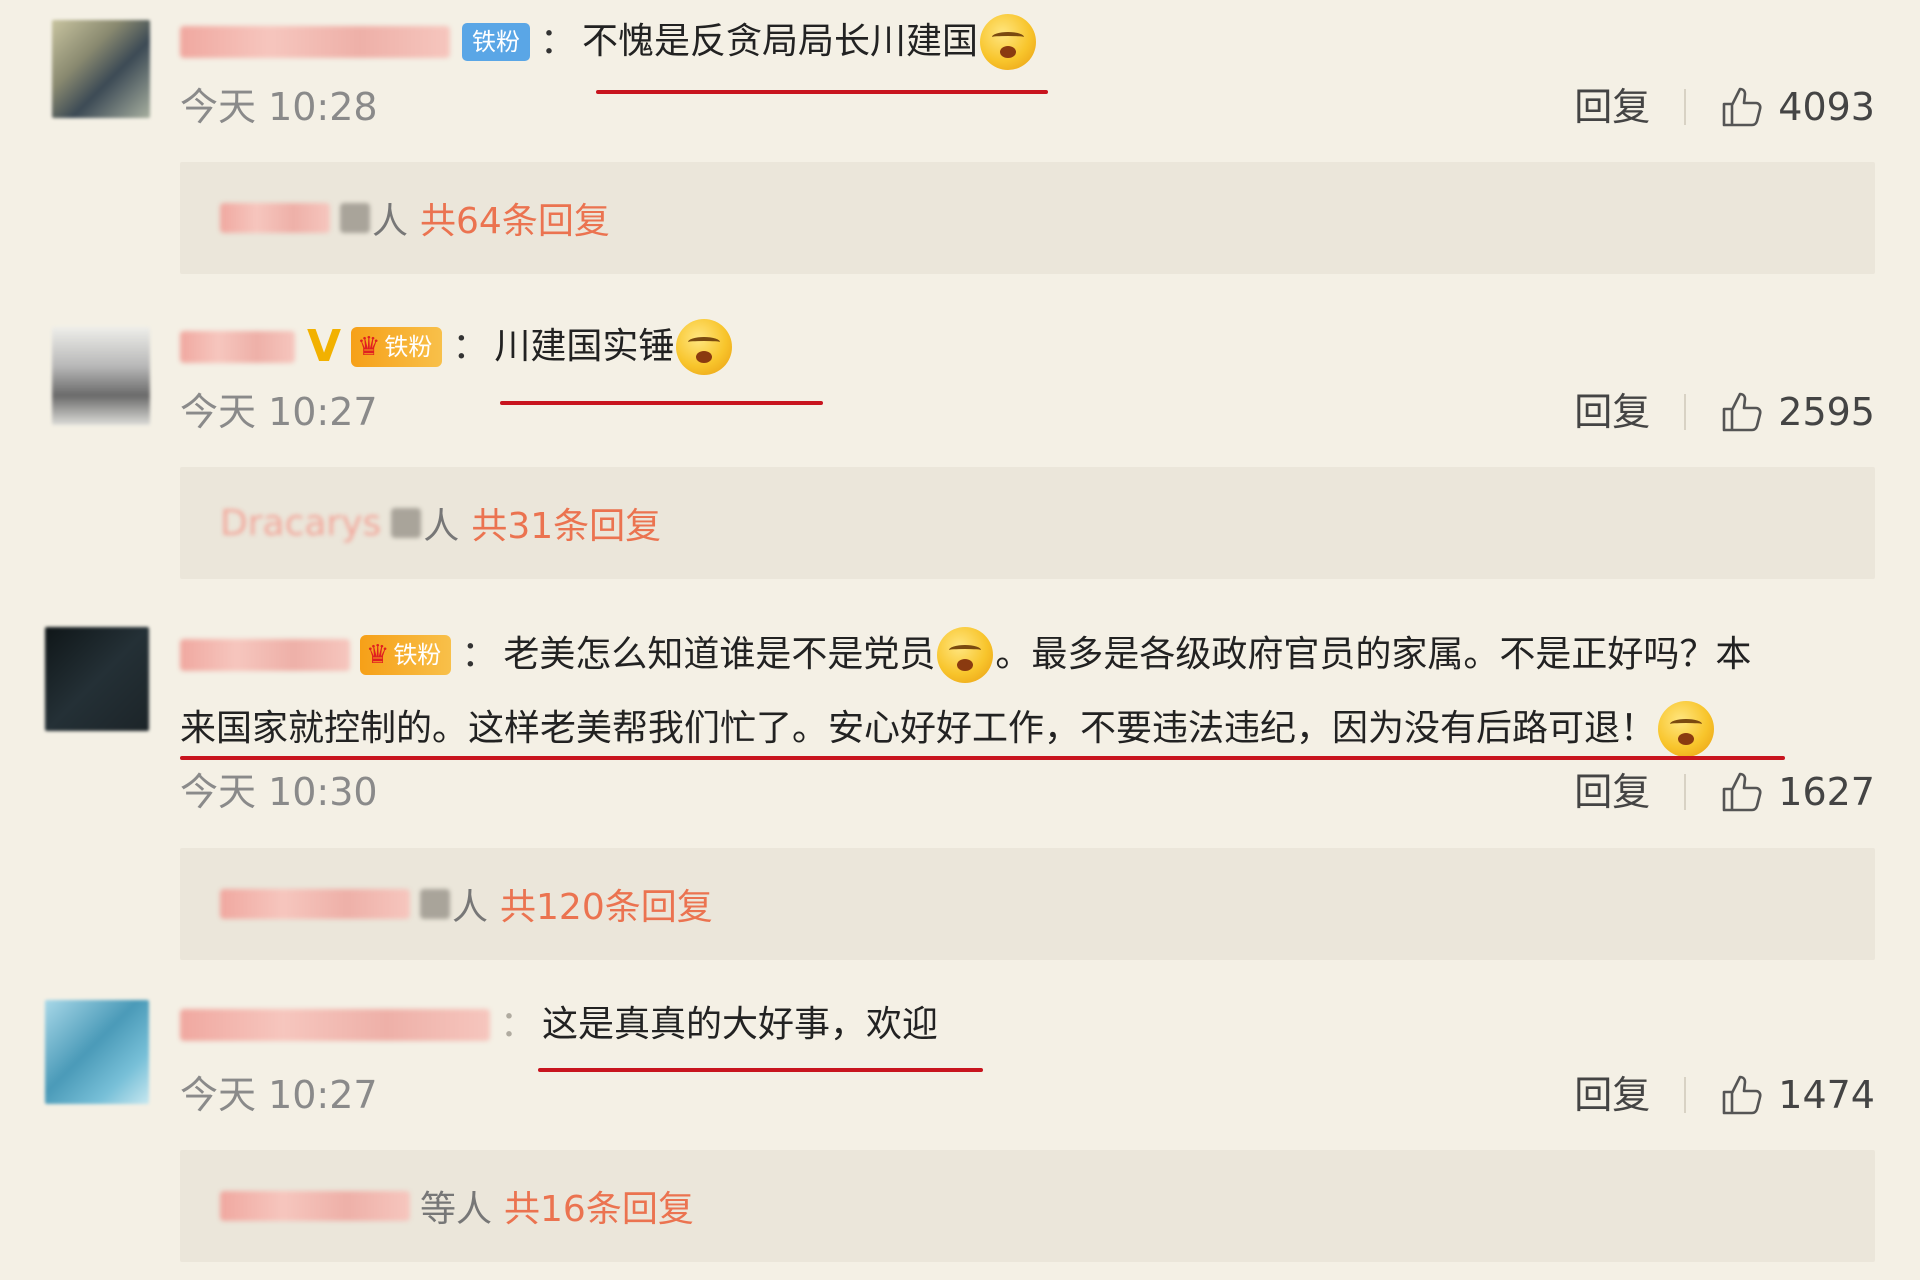 The height and width of the screenshot is (1280, 1920). What do you see at coordinates (279, 107) in the screenshot?
I see `timestamp: 今天 10:28` at bounding box center [279, 107].